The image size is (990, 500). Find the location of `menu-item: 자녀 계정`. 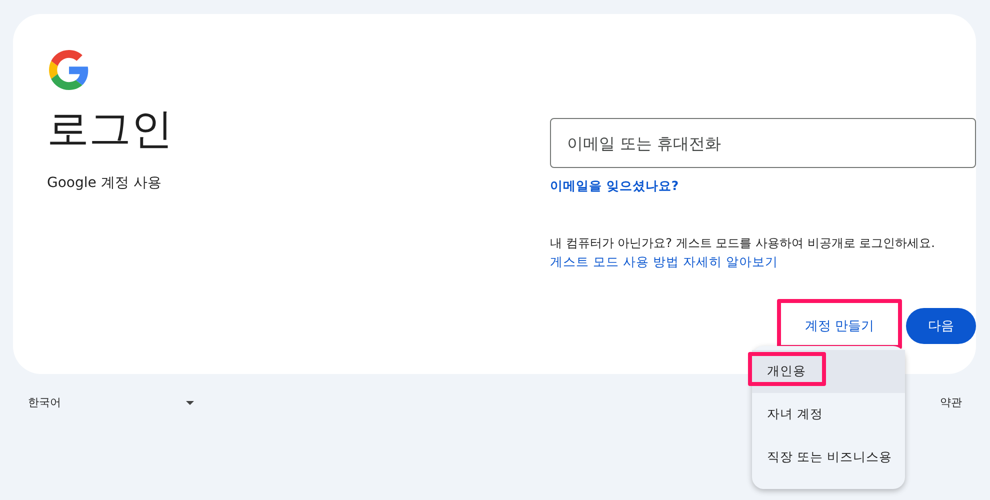

menu-item: 자녀 계정 is located at coordinates (828, 414).